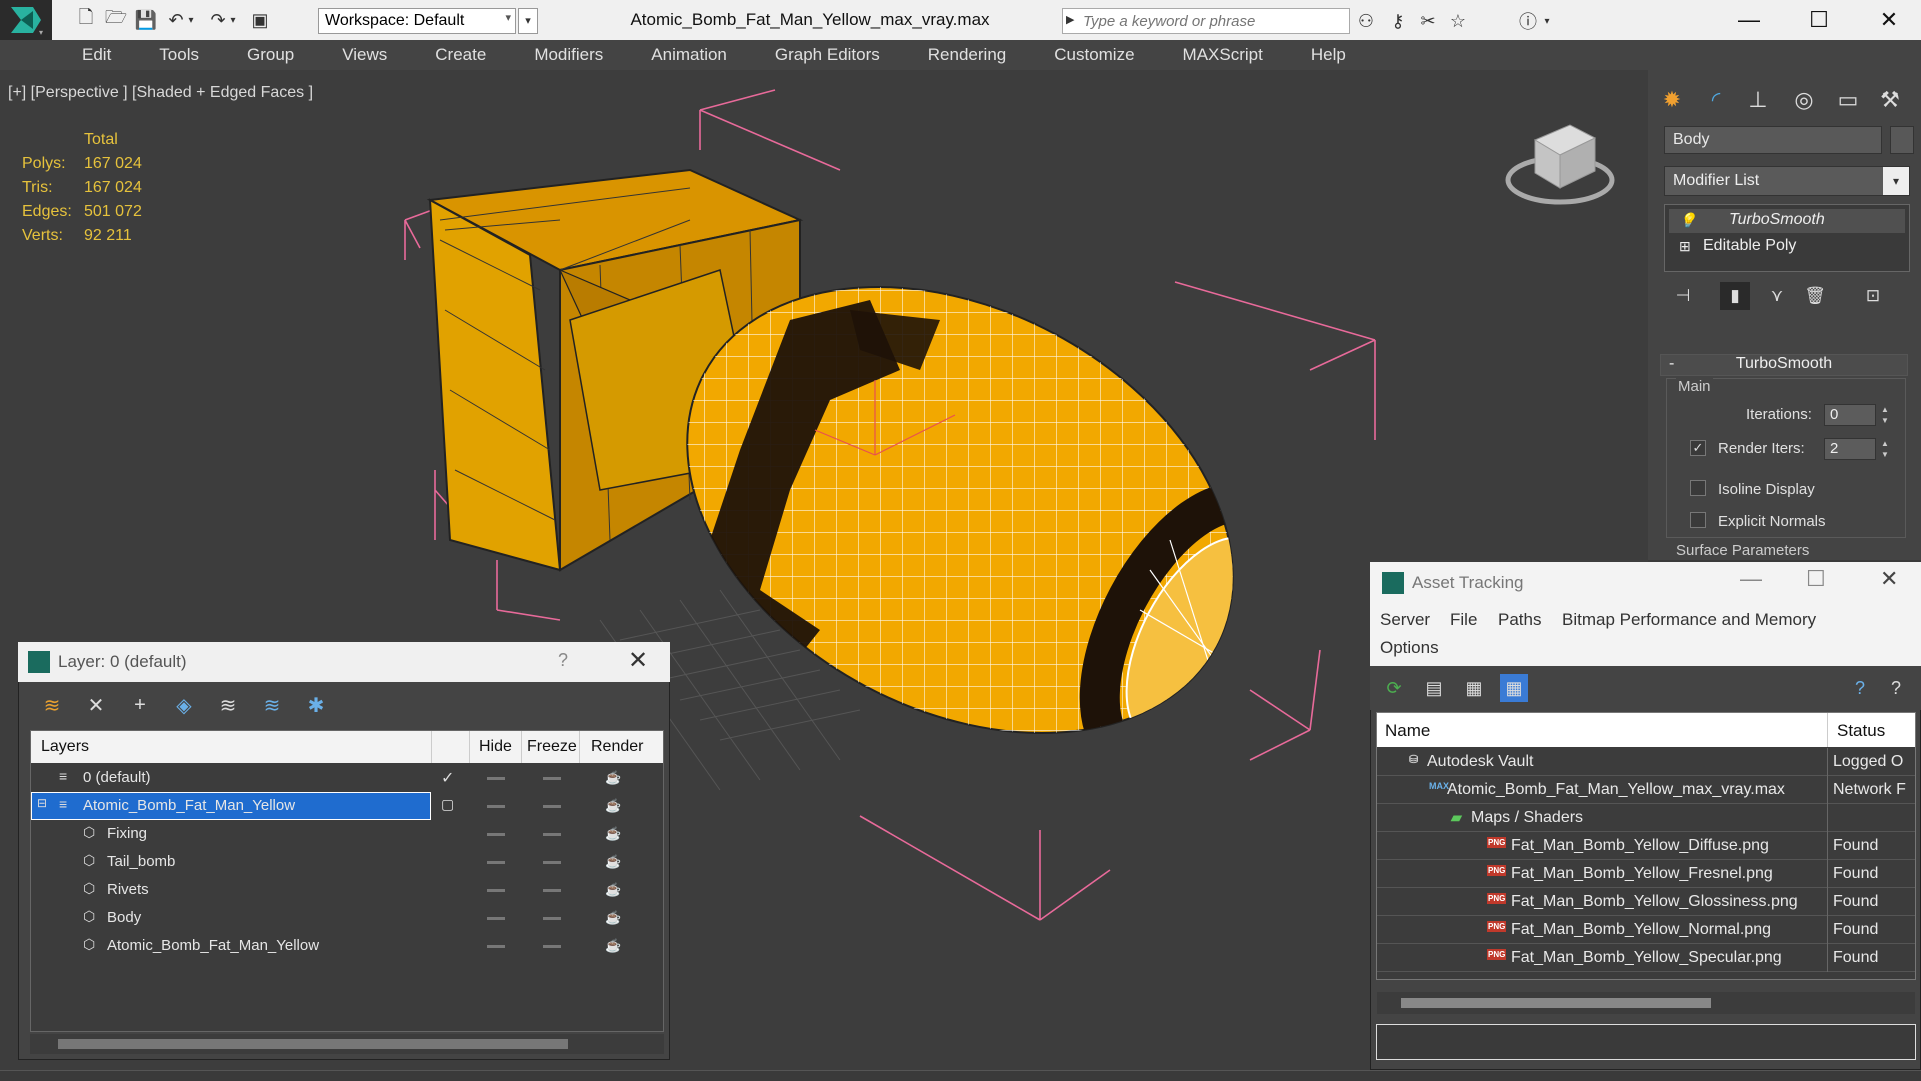 The width and height of the screenshot is (1921, 1081). I want to click on modify-tab-icon: ◜, so click(1716, 100).